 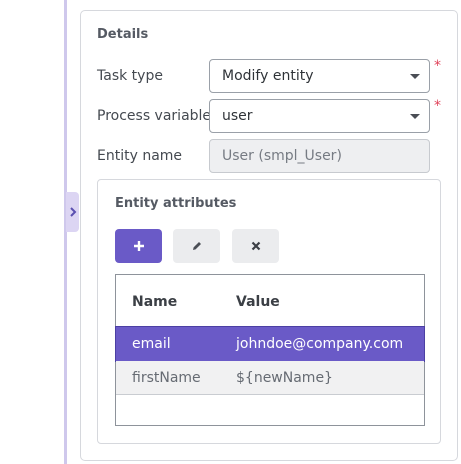 I want to click on details-title: Details, so click(x=123, y=34).